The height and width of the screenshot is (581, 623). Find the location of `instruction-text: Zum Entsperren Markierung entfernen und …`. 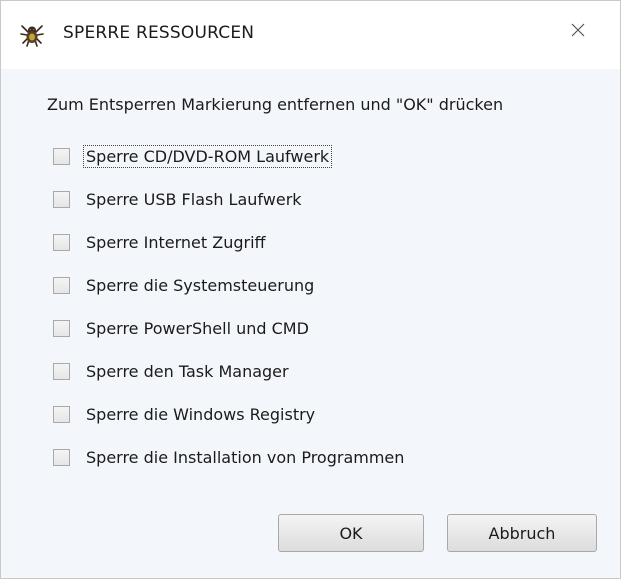

instruction-text: Zum Entsperren Markierung entfernen und … is located at coordinates (275, 104).